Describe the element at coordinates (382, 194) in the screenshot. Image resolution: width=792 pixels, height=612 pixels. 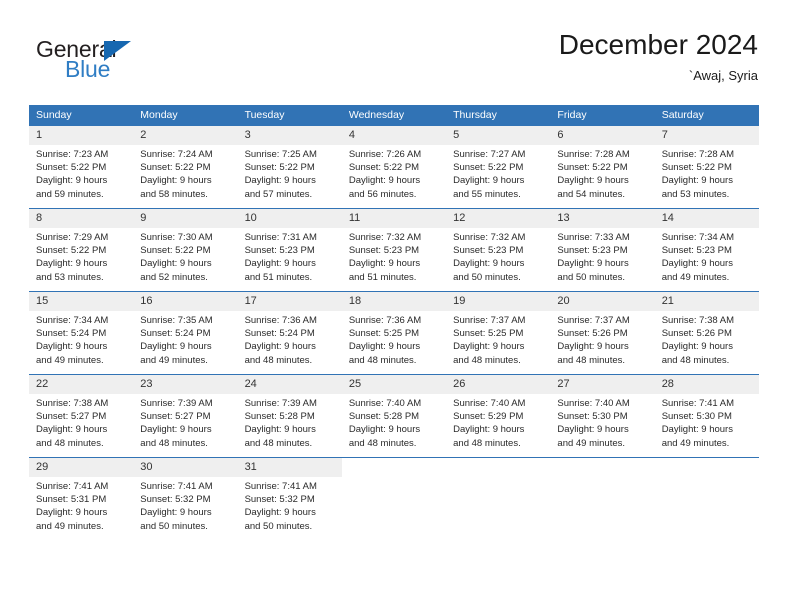
I see `daylight-text-line2: and 56 minutes.` at that location.